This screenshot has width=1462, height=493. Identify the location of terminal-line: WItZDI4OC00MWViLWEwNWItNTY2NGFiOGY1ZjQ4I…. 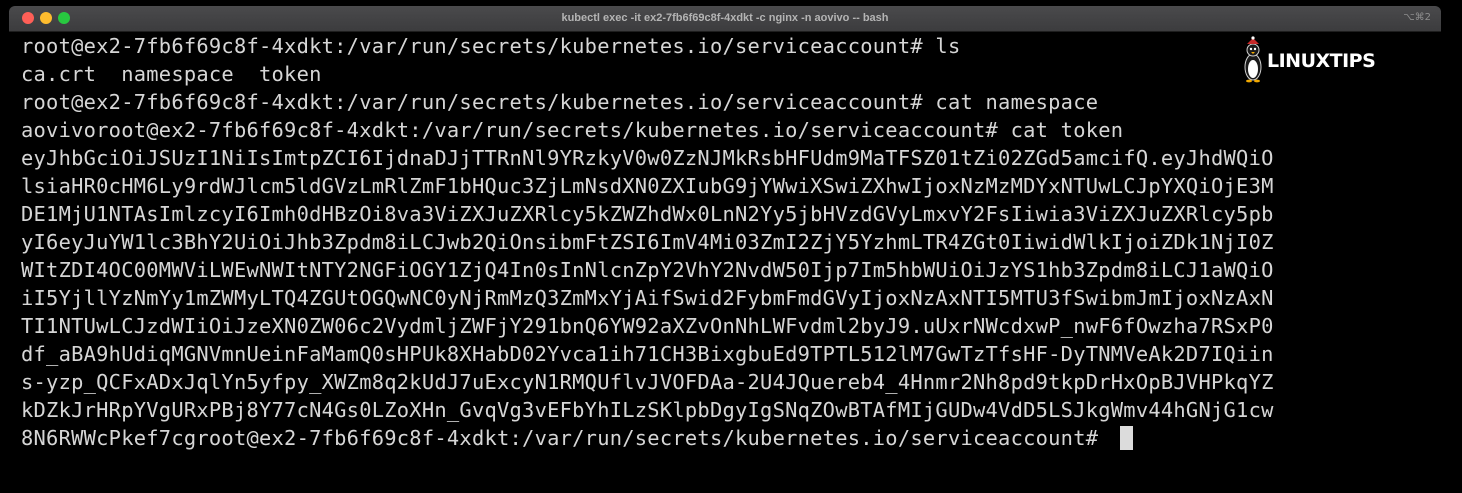
(647, 270).